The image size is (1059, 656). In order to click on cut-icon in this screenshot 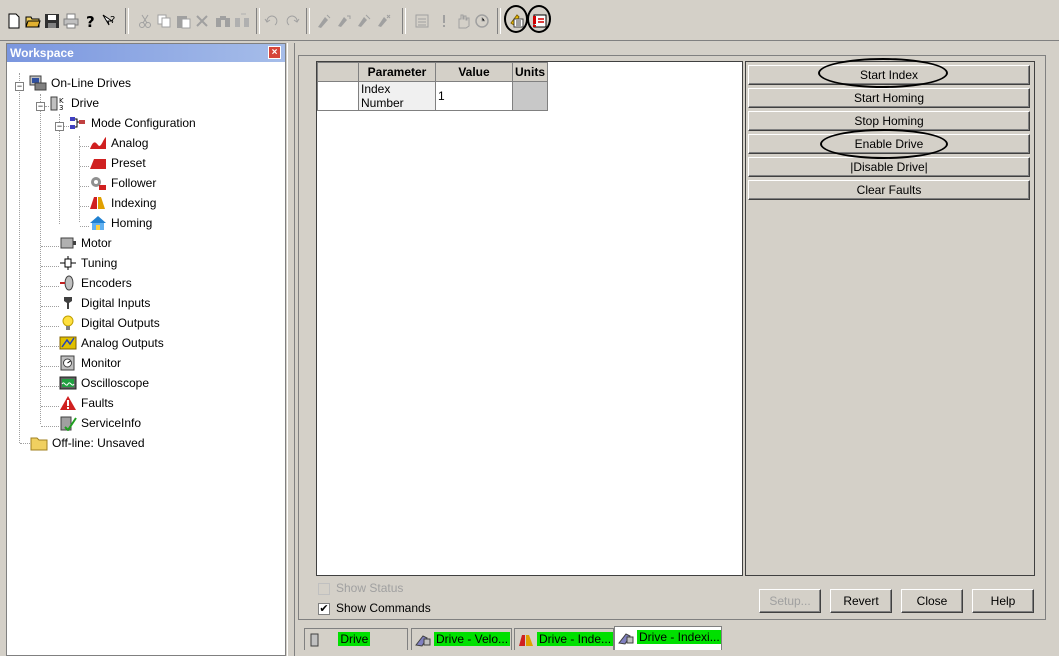, I will do `click(145, 21)`.